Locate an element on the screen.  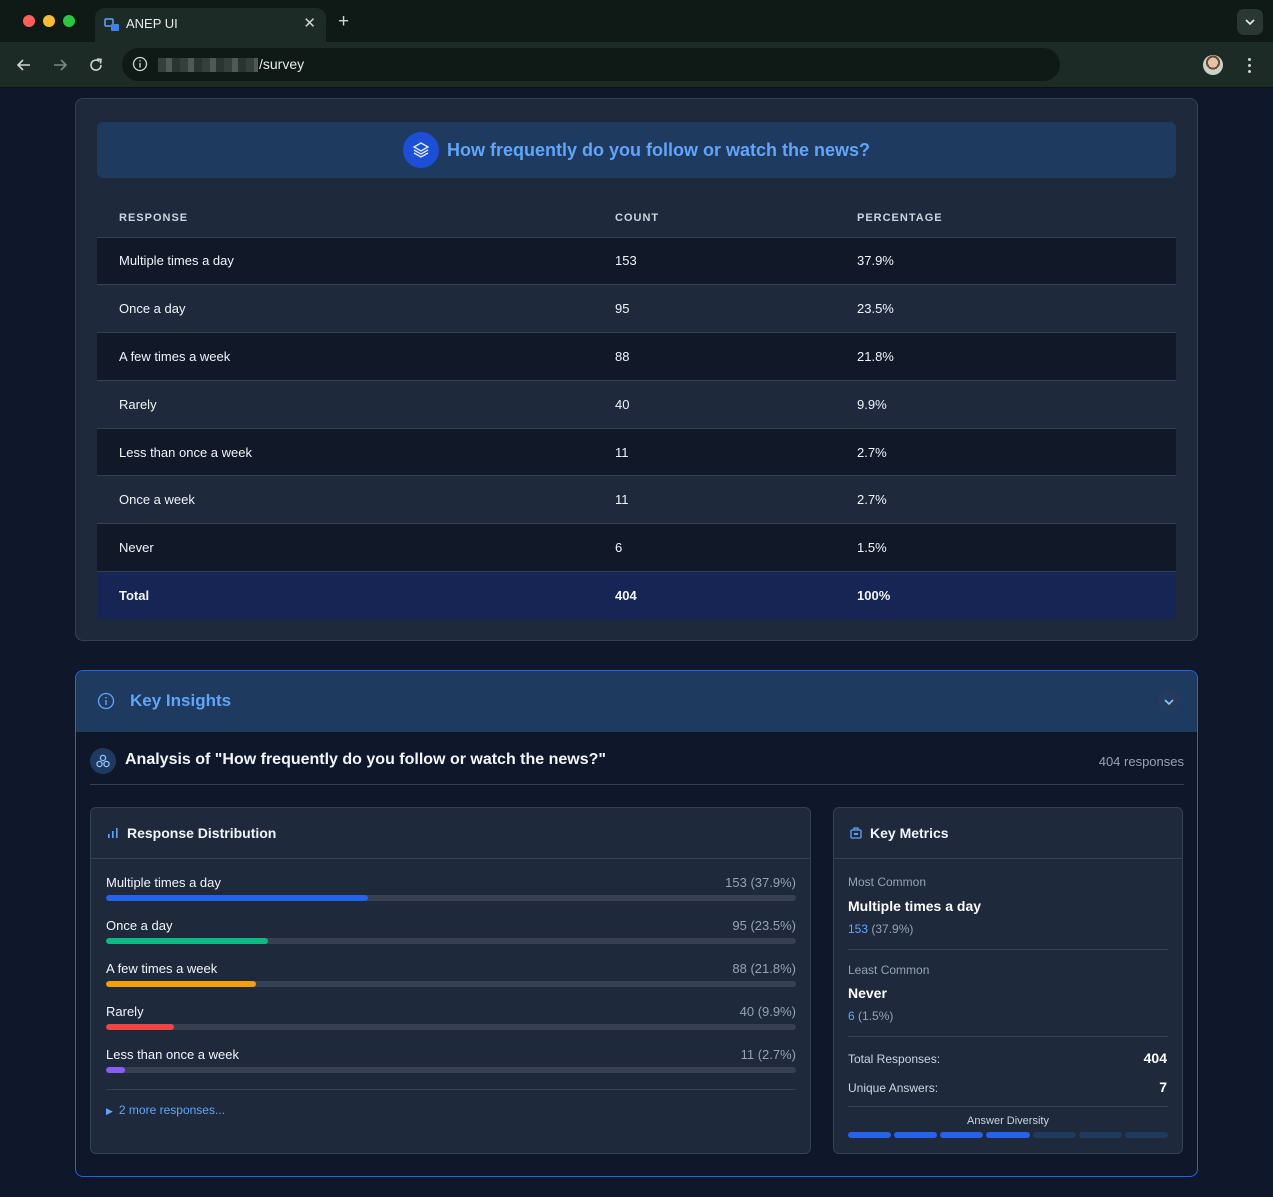
key-insights-title: Key Insights is located at coordinates (181, 700).